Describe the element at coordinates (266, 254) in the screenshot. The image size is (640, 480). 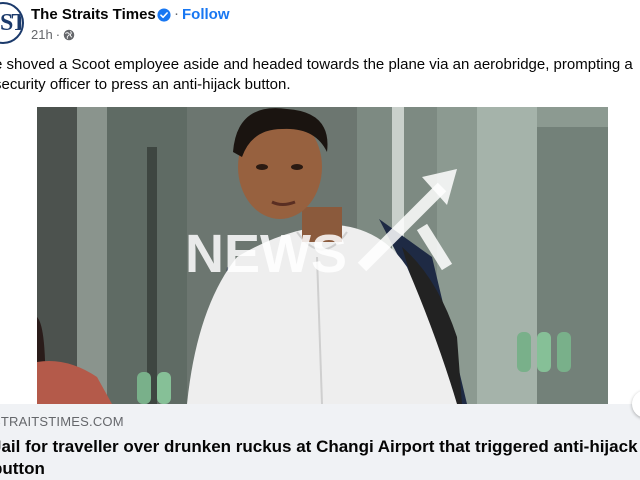
I see `photo-watermark: NEWS` at that location.